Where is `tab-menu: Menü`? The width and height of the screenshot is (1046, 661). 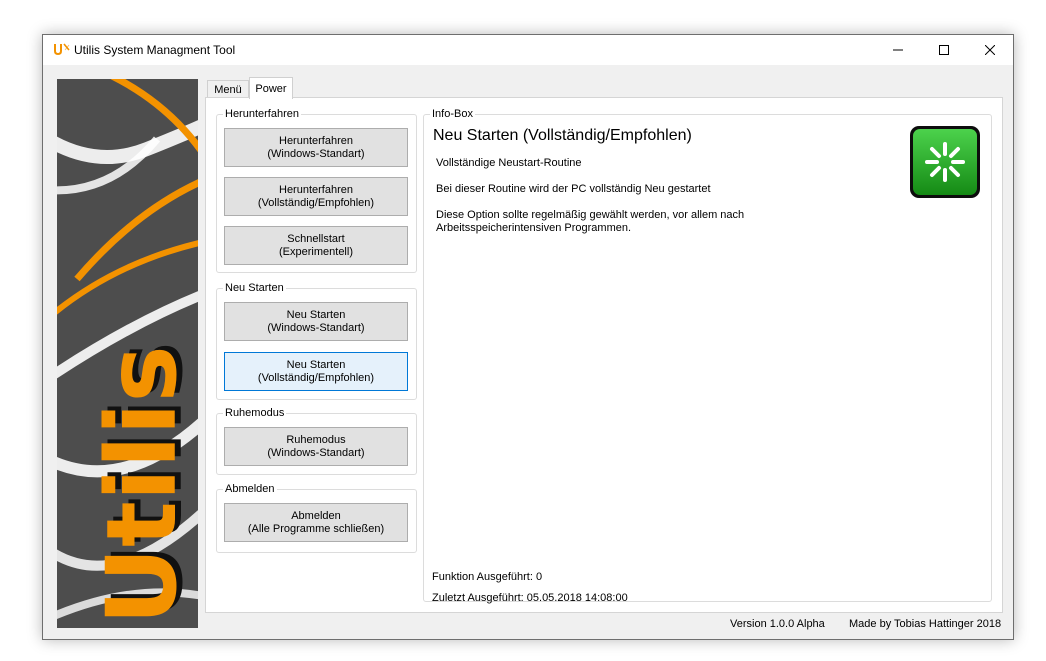
tab-menu: Menü is located at coordinates (228, 89).